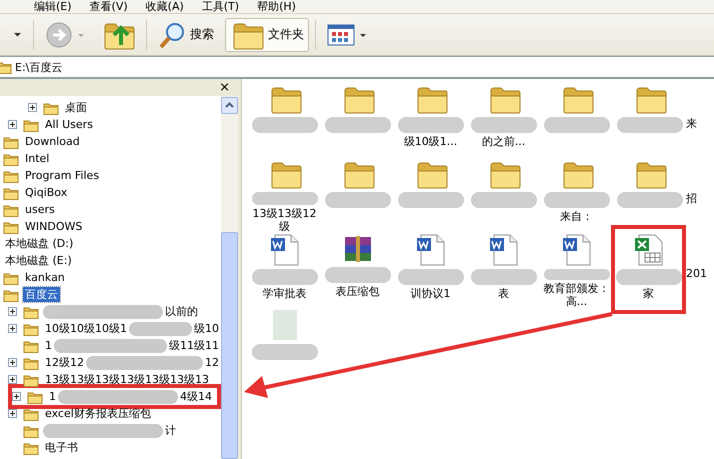 This screenshot has width=714, height=459. What do you see at coordinates (430, 293) in the screenshot?
I see `file-name: 训协议1` at bounding box center [430, 293].